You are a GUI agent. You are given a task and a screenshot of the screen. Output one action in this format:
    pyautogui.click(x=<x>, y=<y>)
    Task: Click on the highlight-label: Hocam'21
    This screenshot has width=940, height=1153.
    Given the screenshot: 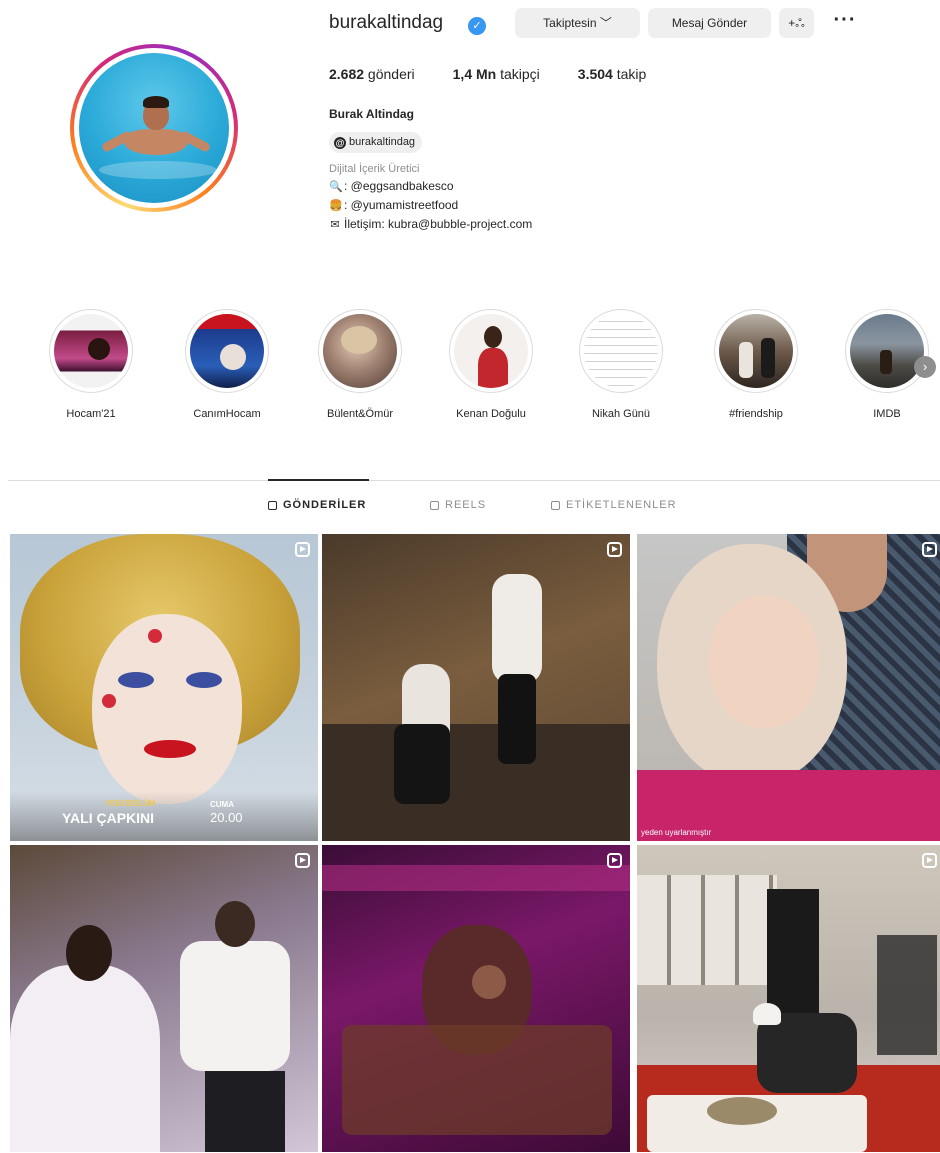 What is the action you would take?
    pyautogui.click(x=91, y=414)
    